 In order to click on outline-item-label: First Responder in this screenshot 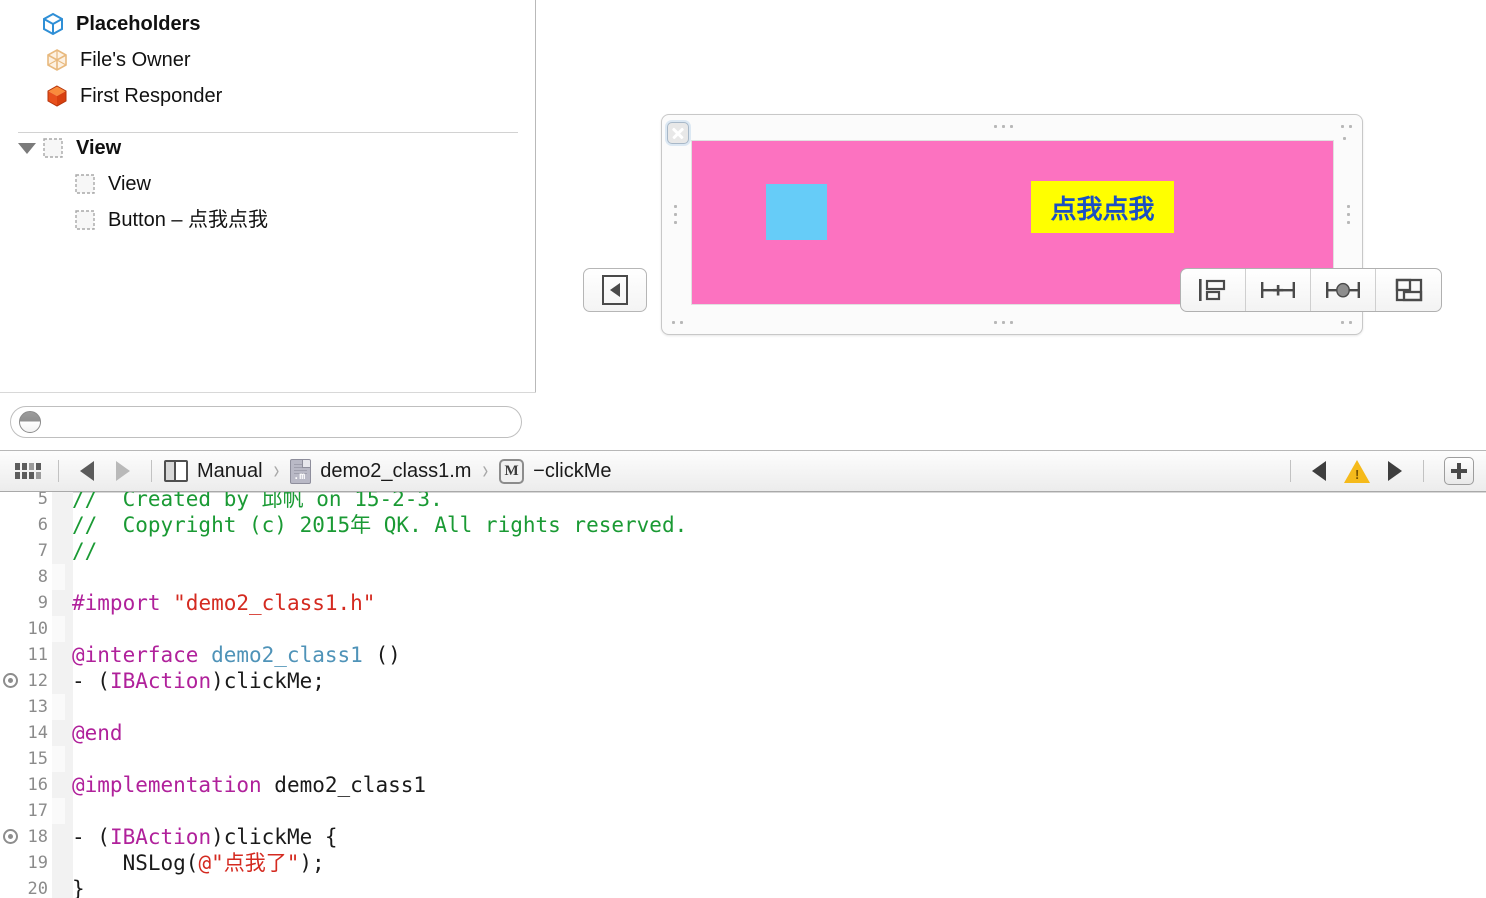, I will do `click(151, 96)`.